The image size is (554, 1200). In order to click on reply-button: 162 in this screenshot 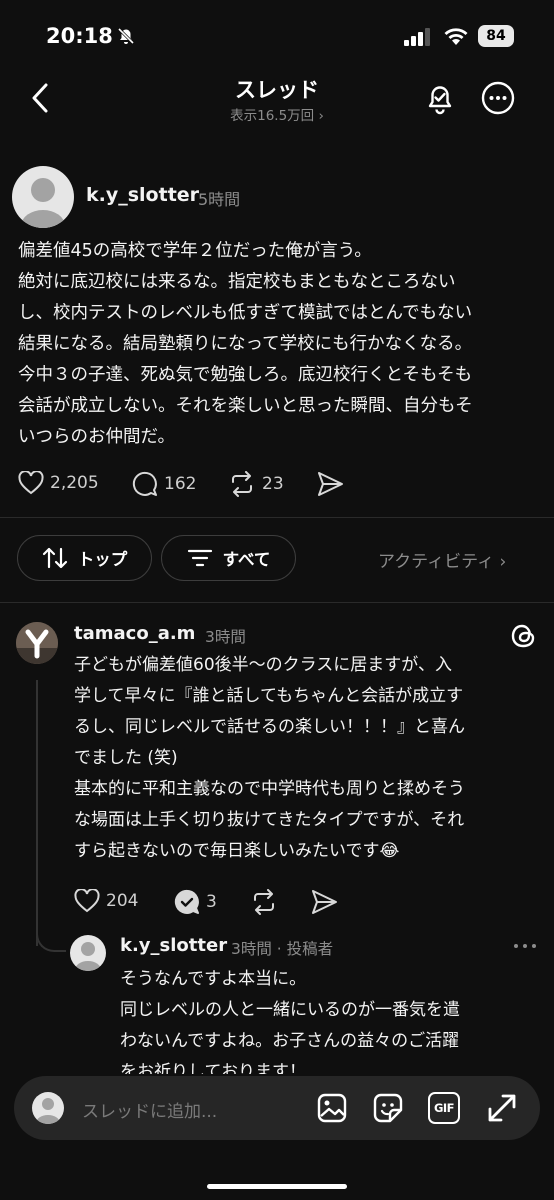, I will do `click(164, 484)`.